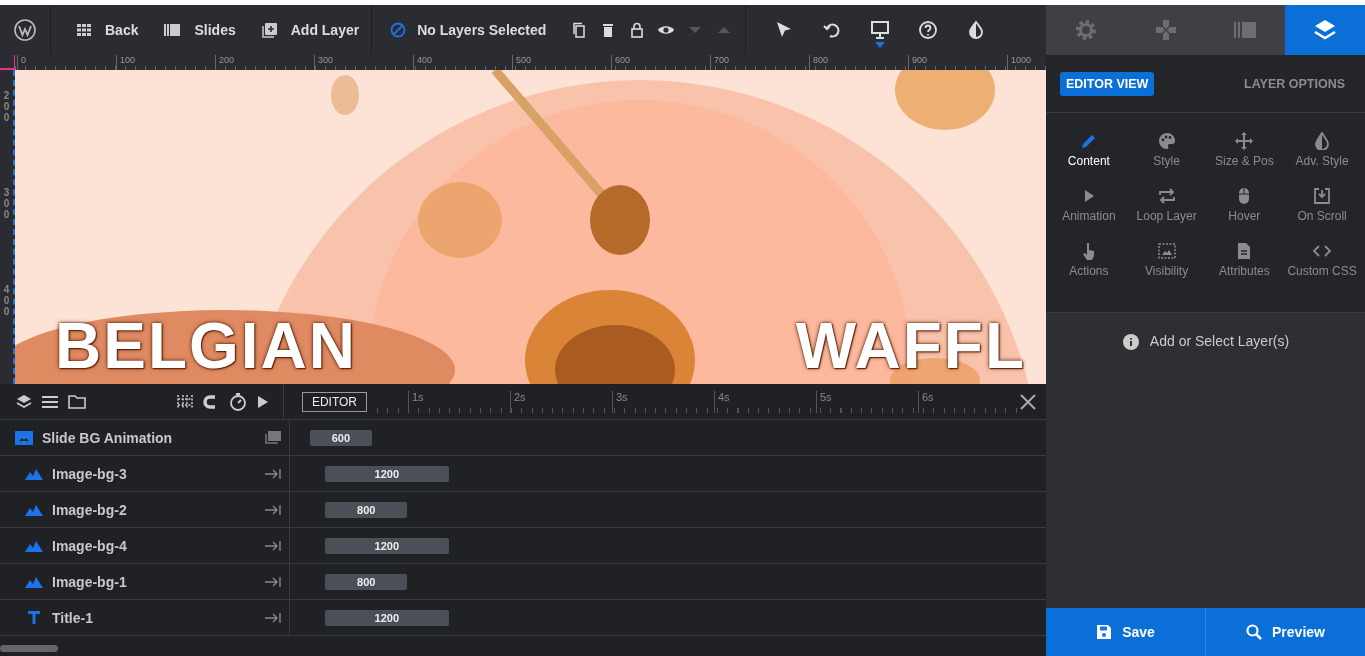 This screenshot has width=1365, height=656. I want to click on scrollbar-thumb, so click(29, 648).